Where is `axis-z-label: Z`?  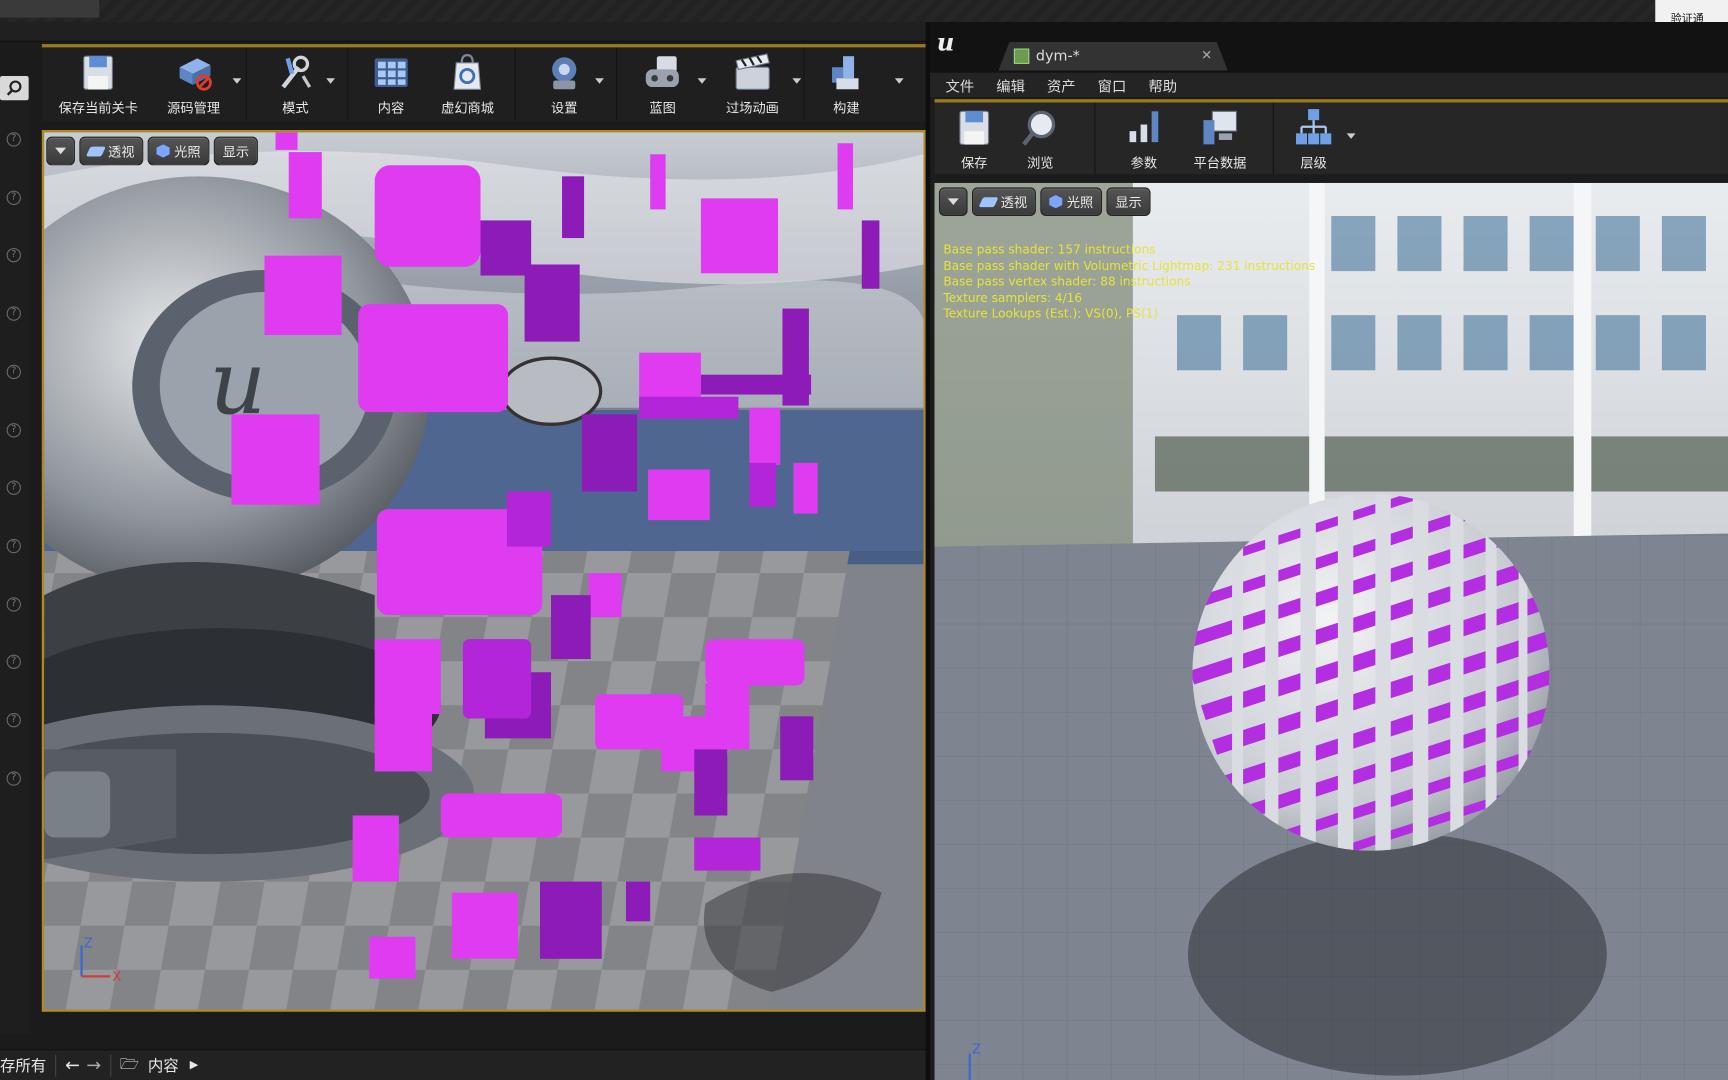 axis-z-label: Z is located at coordinates (88, 944).